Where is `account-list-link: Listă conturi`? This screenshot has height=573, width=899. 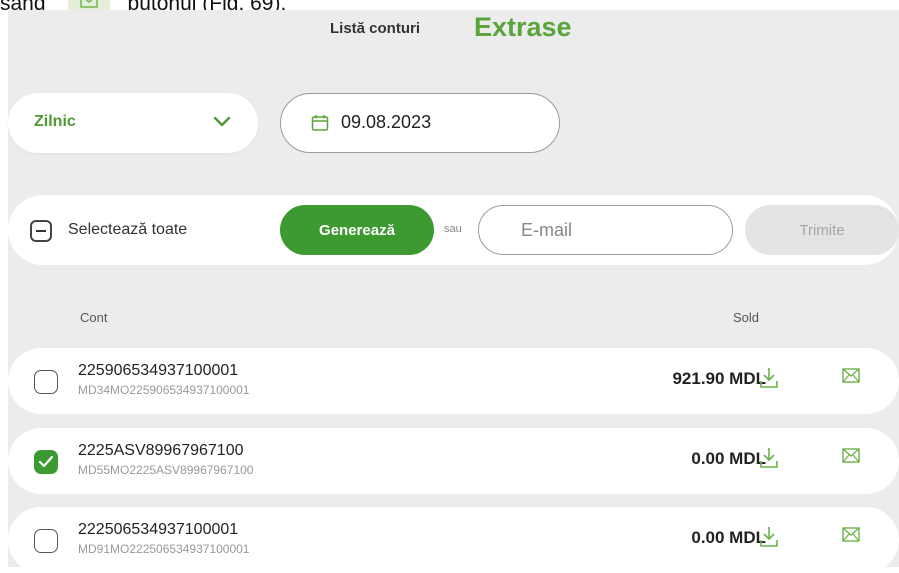
account-list-link: Listă conturi is located at coordinates (375, 28).